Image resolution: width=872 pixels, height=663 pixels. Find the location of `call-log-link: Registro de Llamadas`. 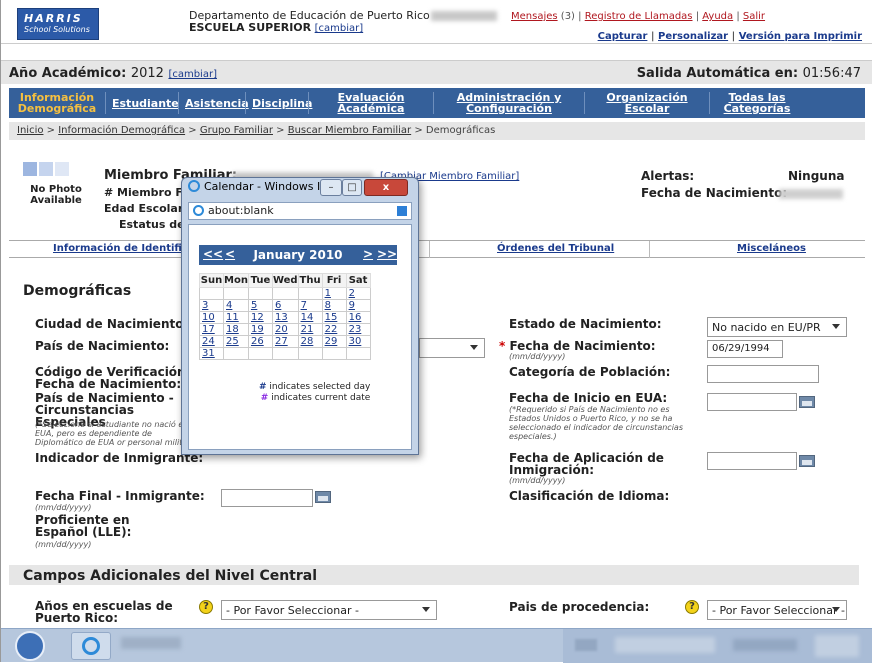

call-log-link: Registro de Llamadas is located at coordinates (639, 16).